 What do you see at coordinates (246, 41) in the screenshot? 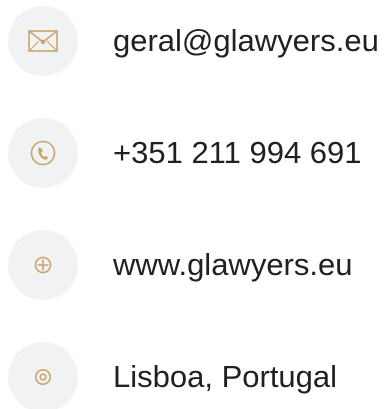
I see `email-link: geral@glawyers.eu` at bounding box center [246, 41].